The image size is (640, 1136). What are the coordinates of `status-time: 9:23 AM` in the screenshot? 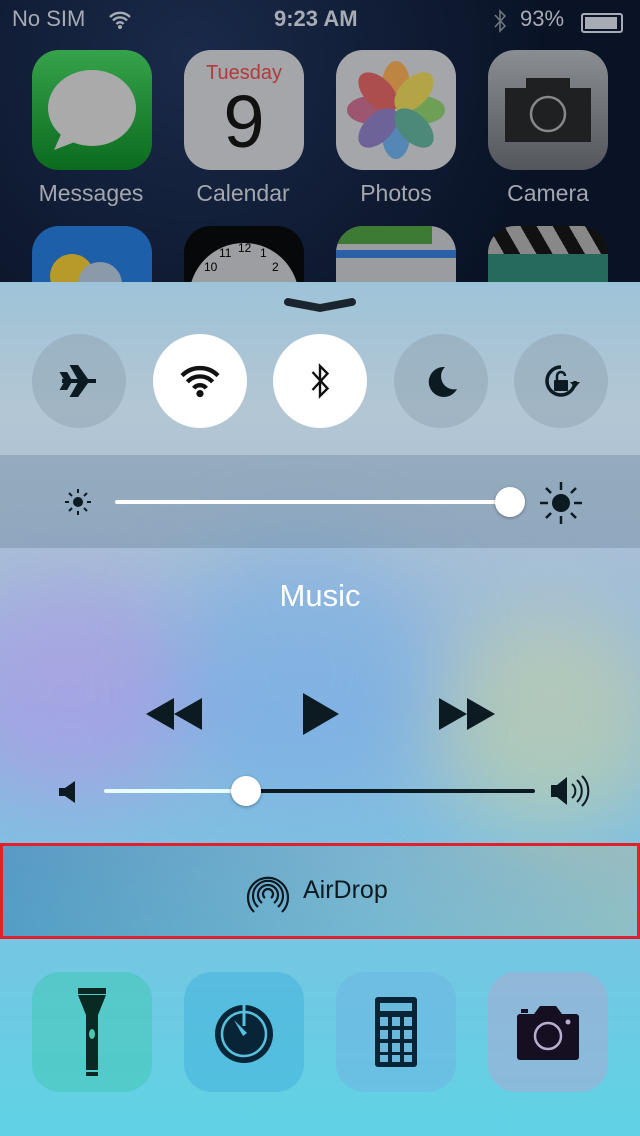 It's located at (316, 18).